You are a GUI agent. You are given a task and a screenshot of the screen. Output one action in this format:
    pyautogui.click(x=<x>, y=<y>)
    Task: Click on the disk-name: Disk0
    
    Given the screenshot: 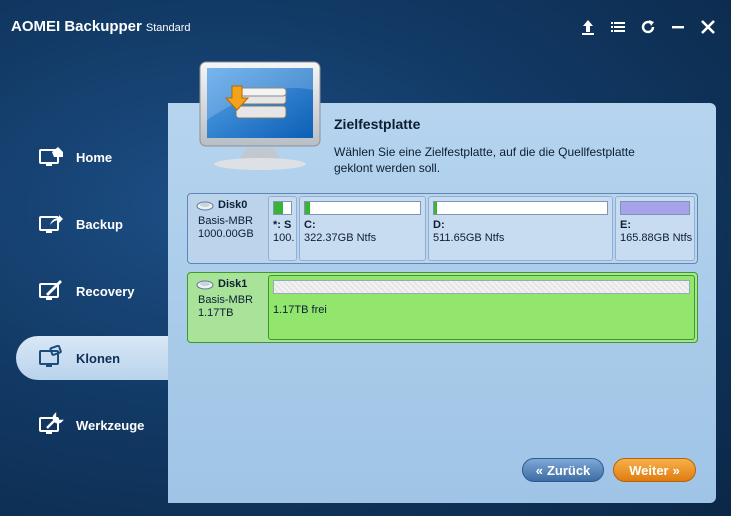 What is the action you would take?
    pyautogui.click(x=232, y=205)
    